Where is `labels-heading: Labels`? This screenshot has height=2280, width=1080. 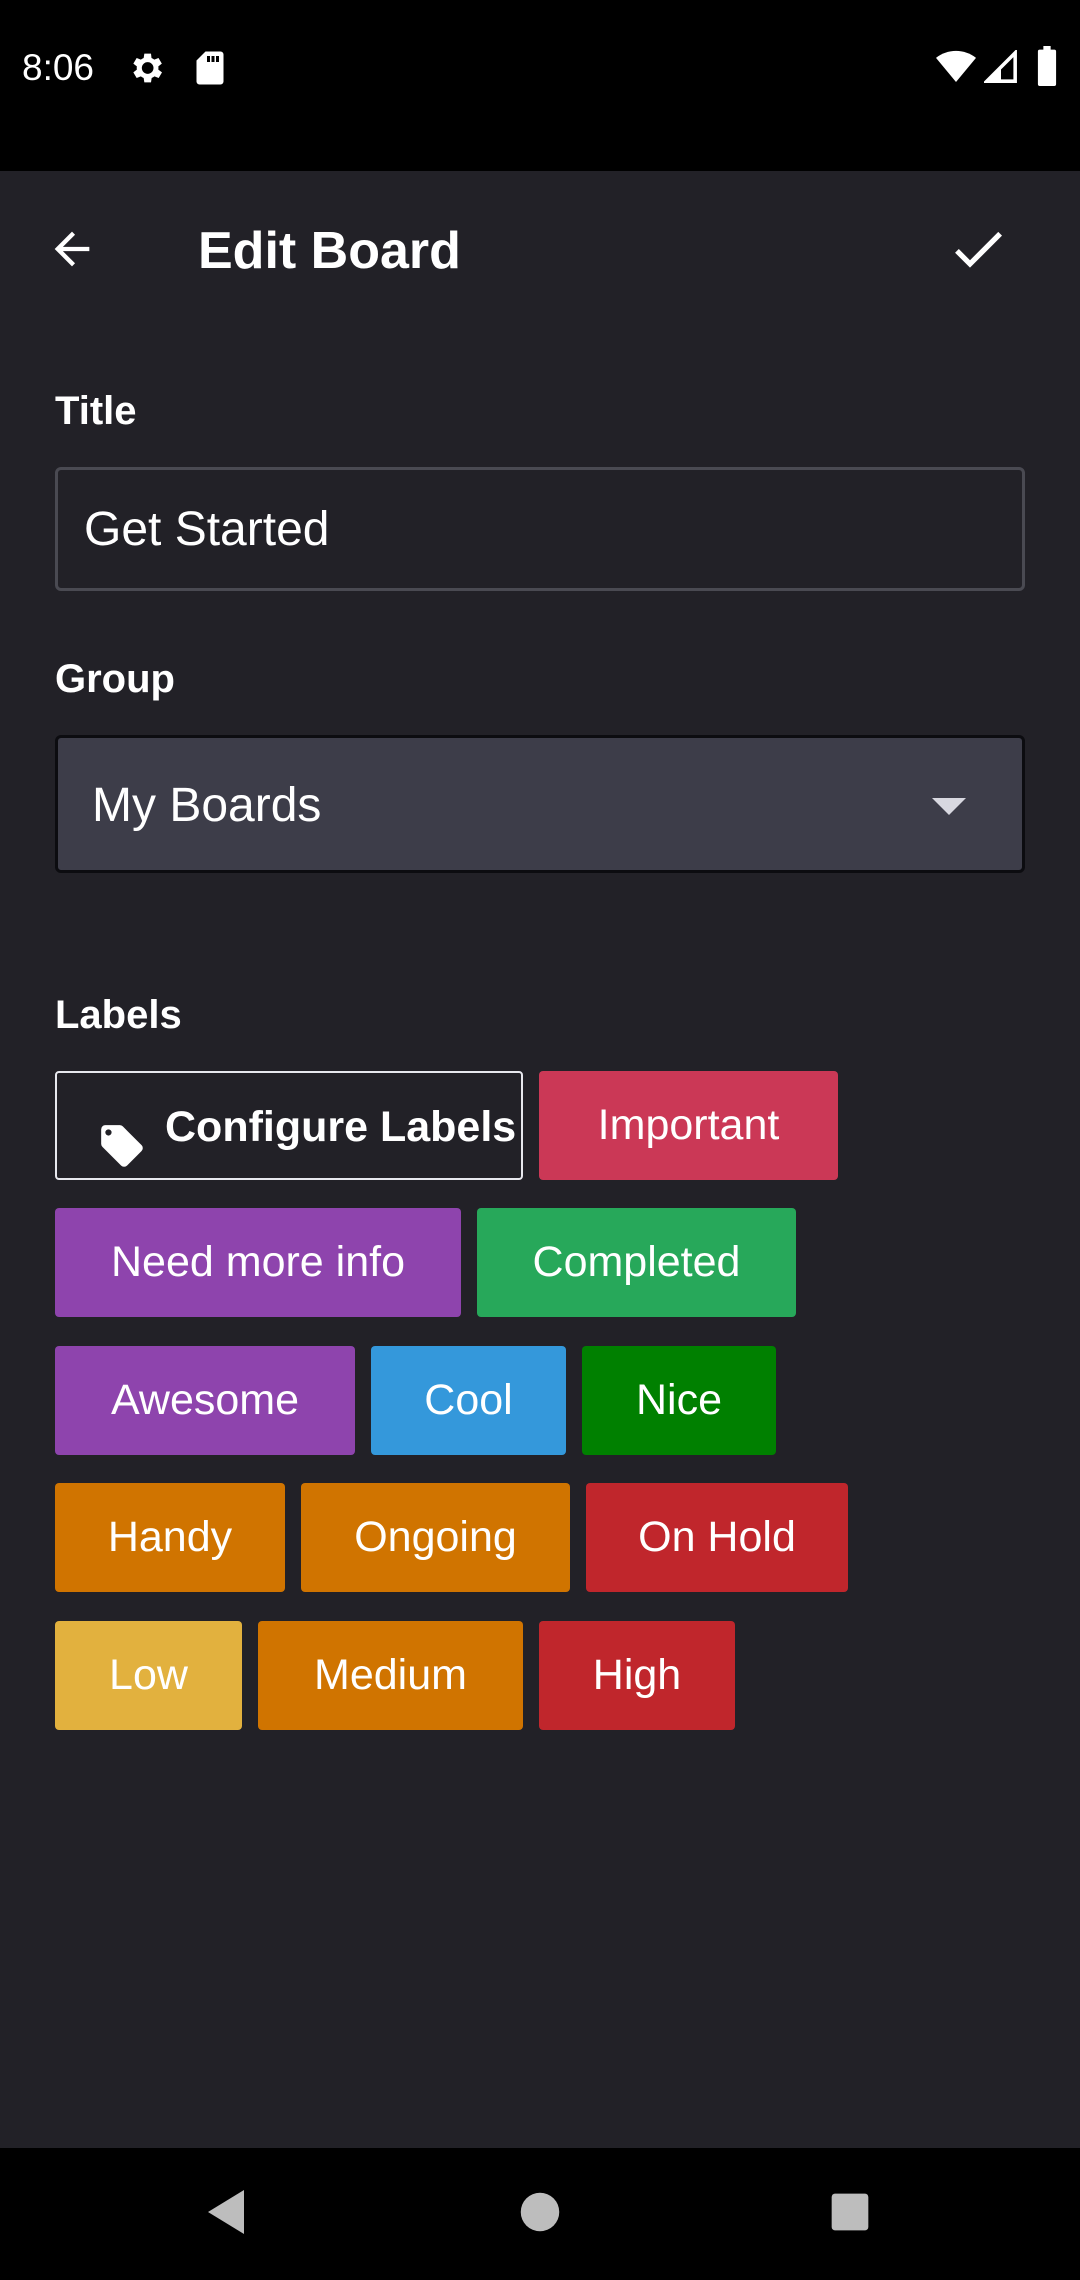 labels-heading: Labels is located at coordinates (118, 1015).